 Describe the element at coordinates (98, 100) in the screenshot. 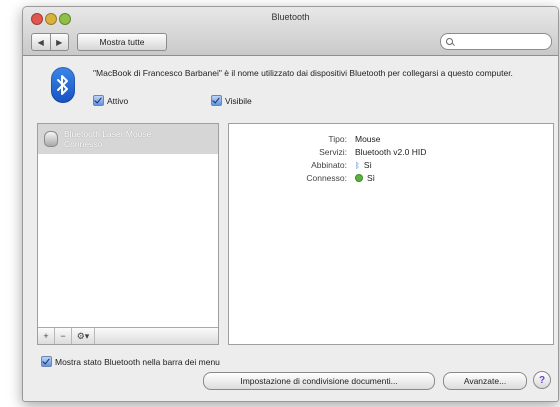

I see `checkbox-on-box` at that location.